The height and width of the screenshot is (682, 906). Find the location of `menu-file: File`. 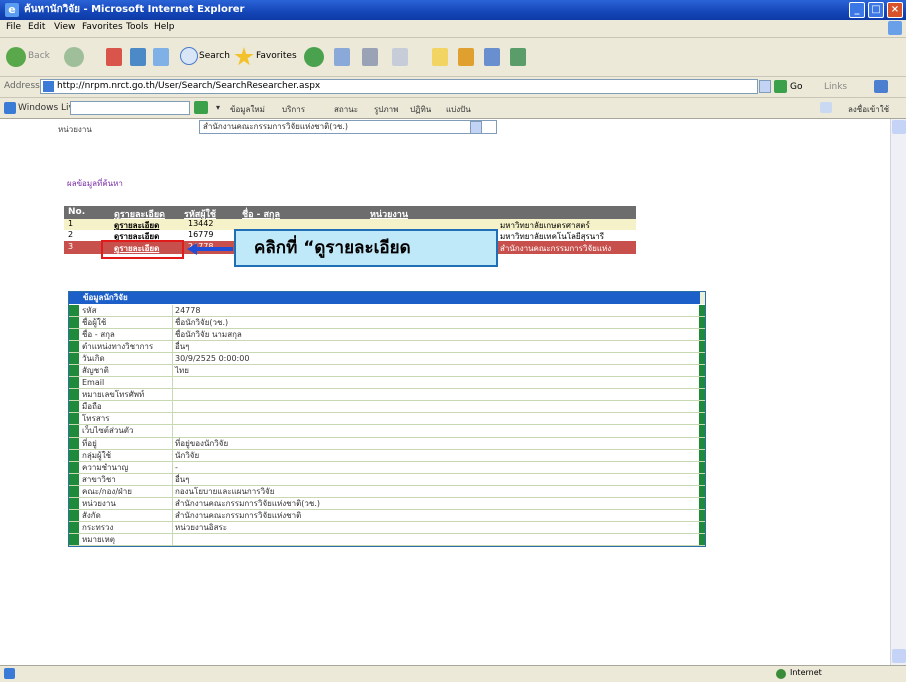

menu-file: File is located at coordinates (13, 27).